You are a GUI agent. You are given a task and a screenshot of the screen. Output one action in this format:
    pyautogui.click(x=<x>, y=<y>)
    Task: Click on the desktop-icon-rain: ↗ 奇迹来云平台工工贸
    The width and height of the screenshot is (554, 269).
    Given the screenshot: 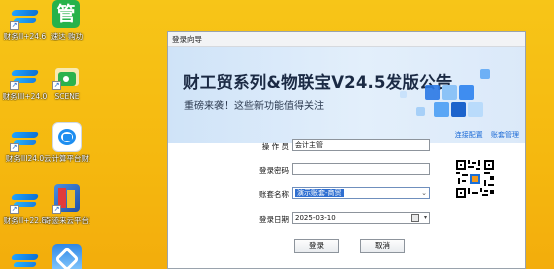 What is the action you would take?
    pyautogui.click(x=67, y=204)
    